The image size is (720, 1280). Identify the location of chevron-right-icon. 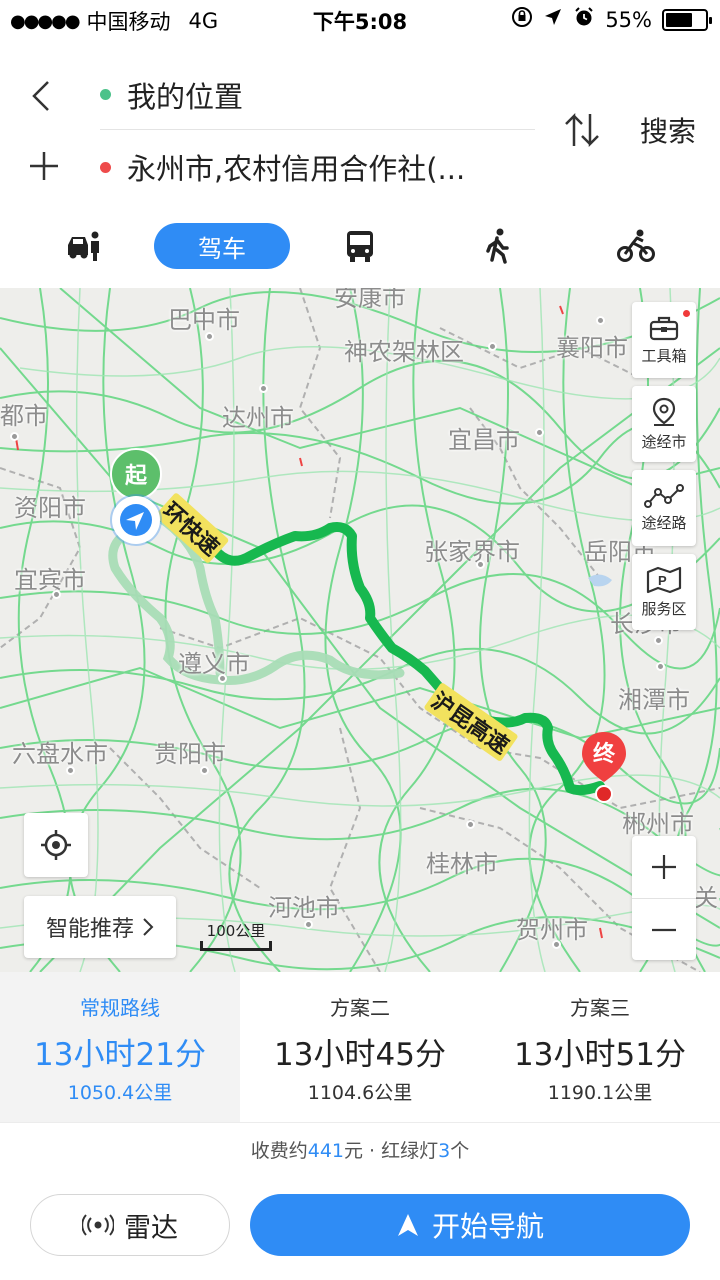
(148, 927).